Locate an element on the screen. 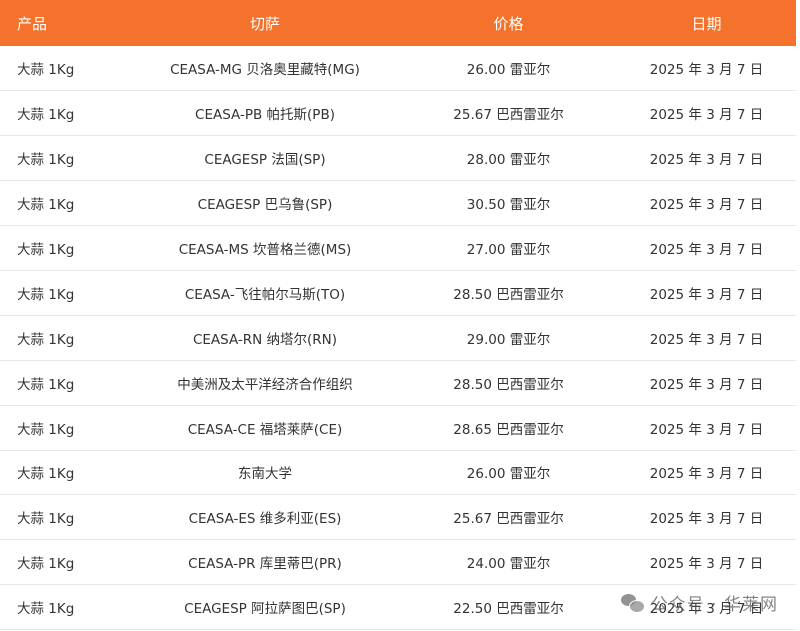  cell-price: 27.00 雷亚尔 is located at coordinates (508, 250).